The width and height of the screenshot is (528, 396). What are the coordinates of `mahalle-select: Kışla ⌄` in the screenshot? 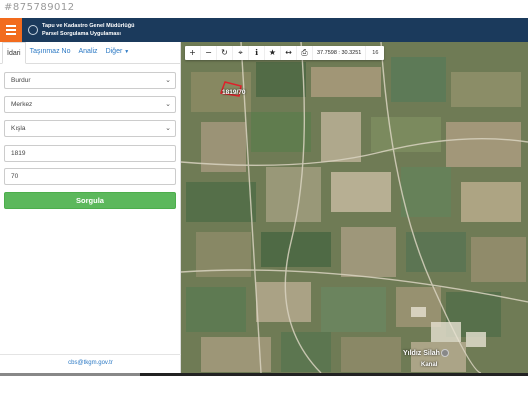 It's located at (90, 128).